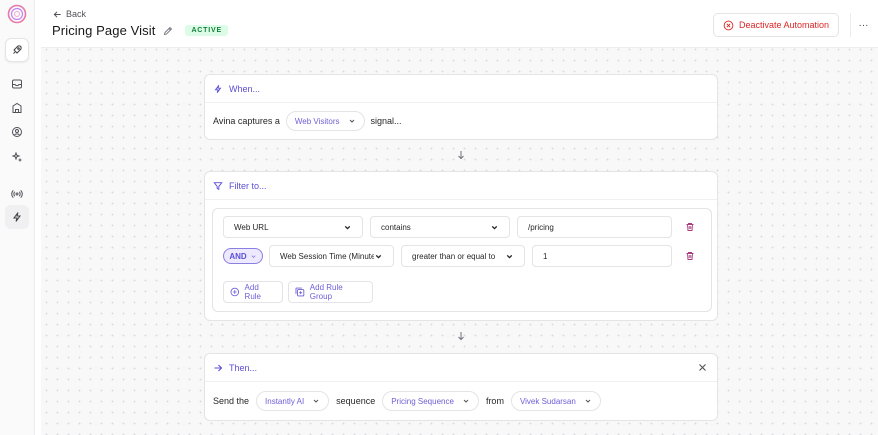  What do you see at coordinates (327, 256) in the screenshot?
I see `rule-field-value: Web Session Time (Minutes)` at bounding box center [327, 256].